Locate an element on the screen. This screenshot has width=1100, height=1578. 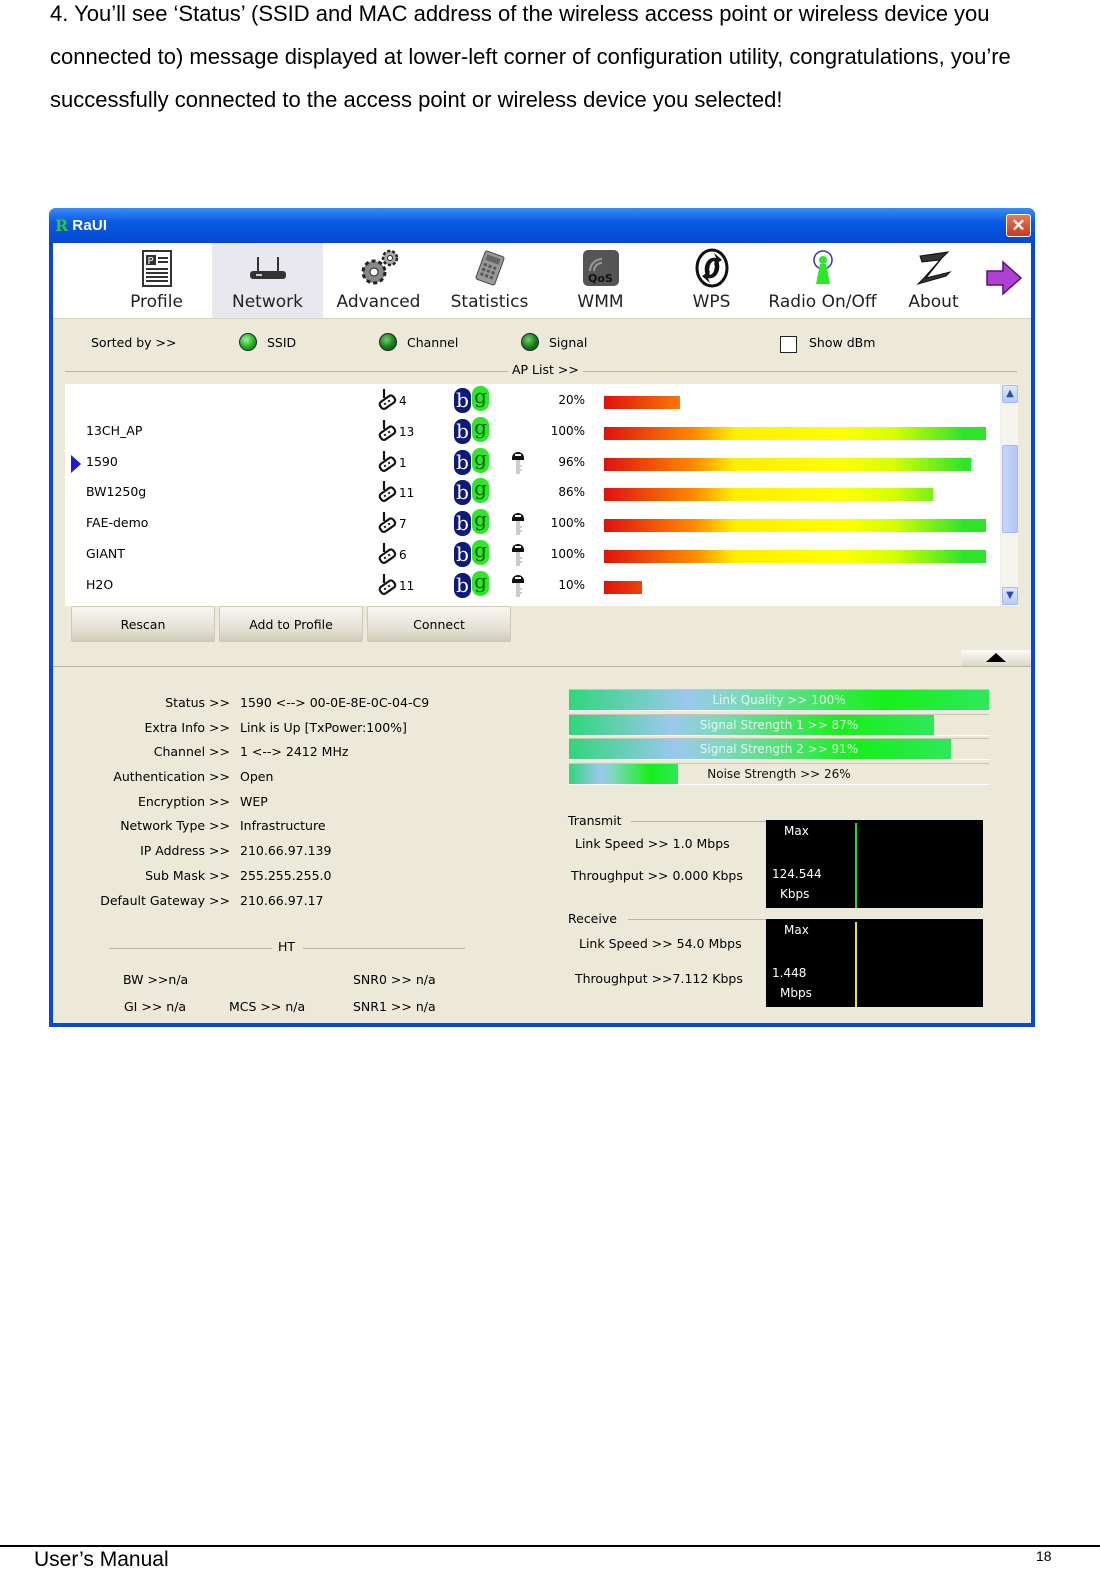
svg-text: P is located at coordinates (150, 261).